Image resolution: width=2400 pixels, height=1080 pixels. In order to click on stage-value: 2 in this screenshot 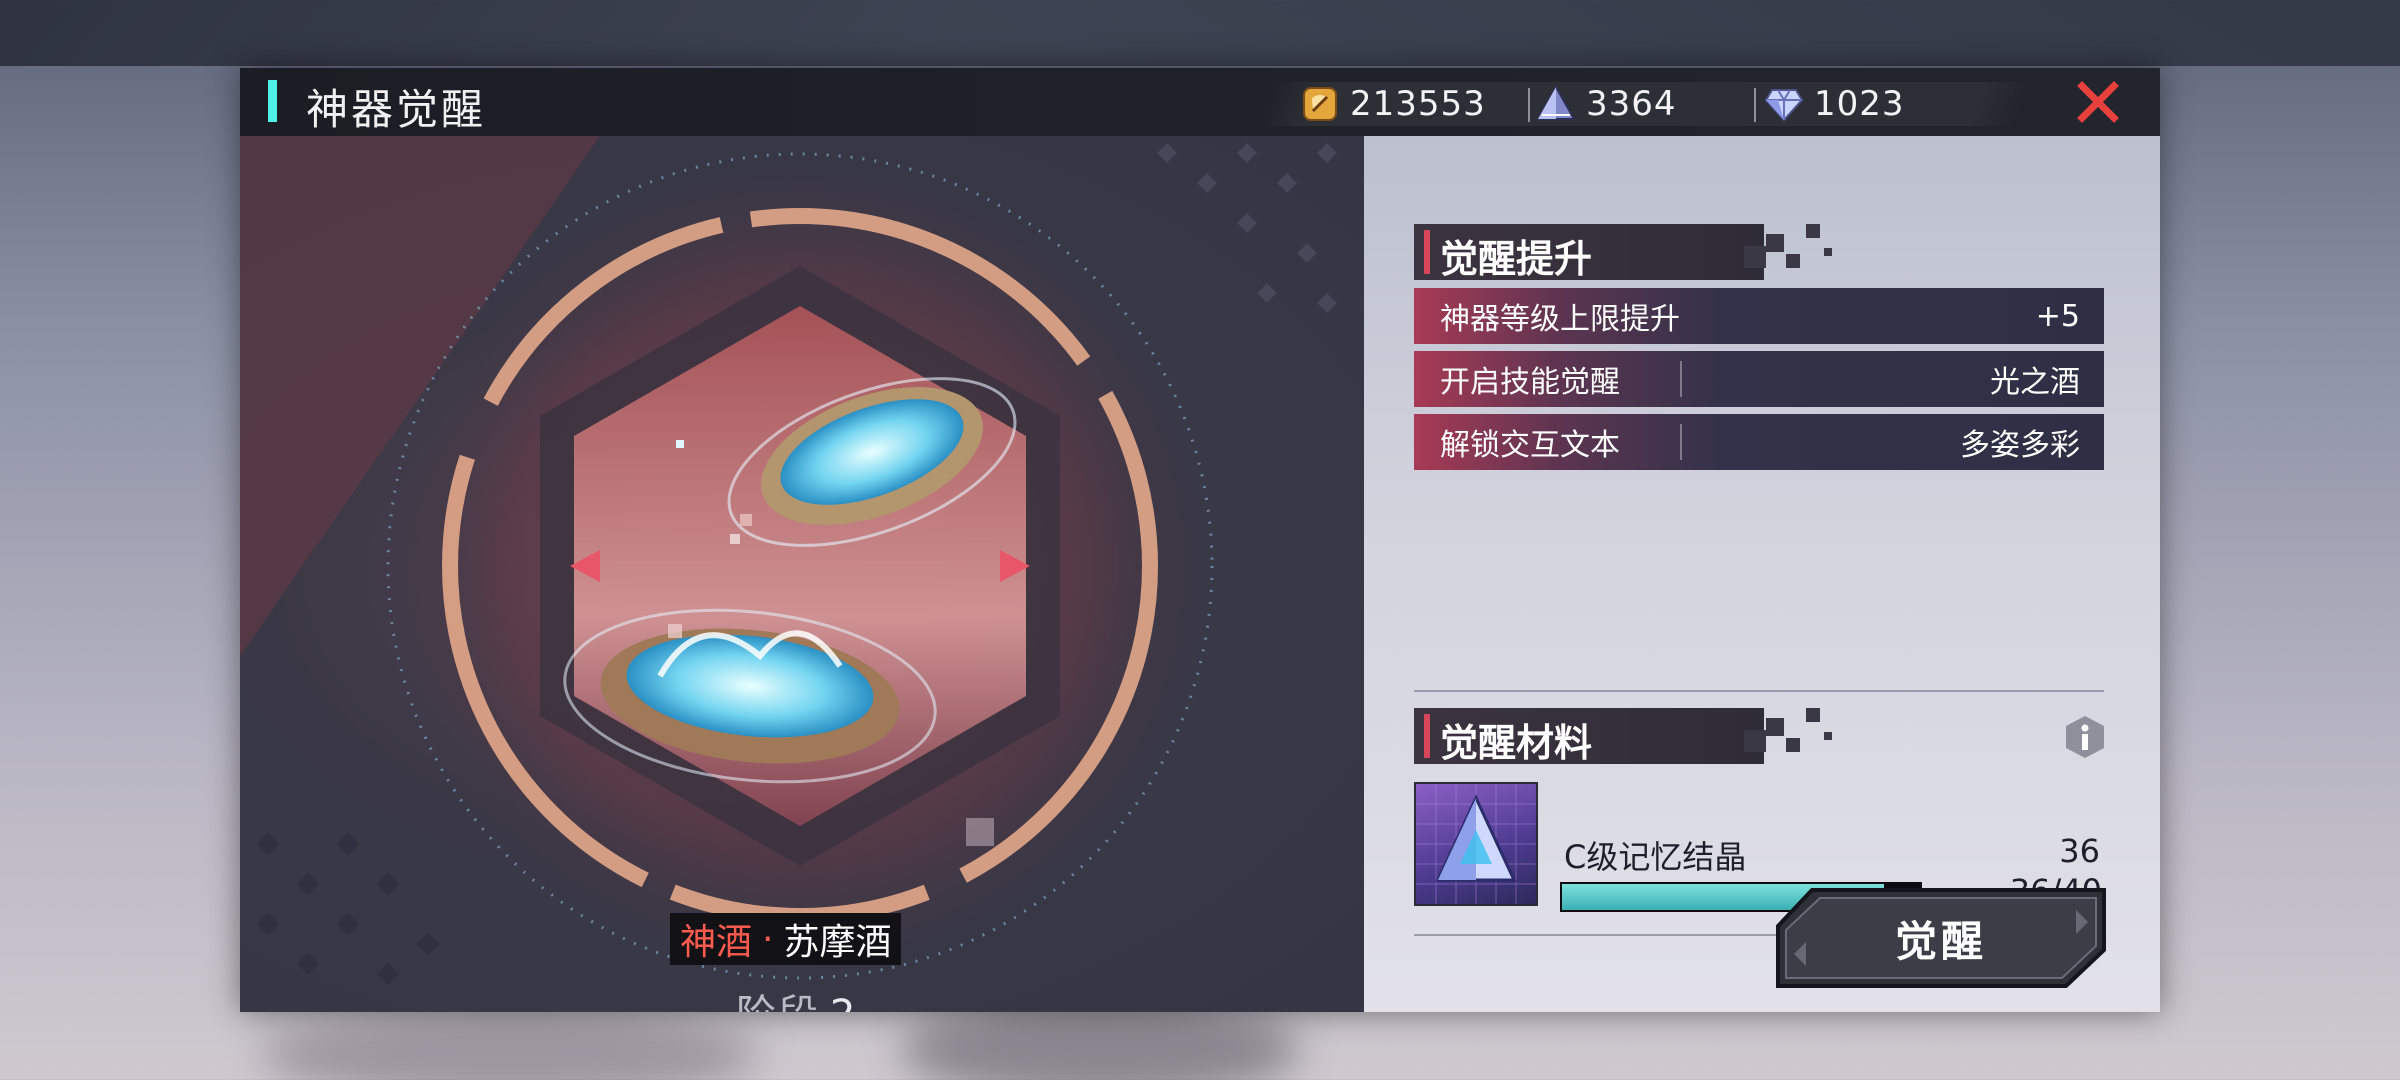, I will do `click(843, 1002)`.